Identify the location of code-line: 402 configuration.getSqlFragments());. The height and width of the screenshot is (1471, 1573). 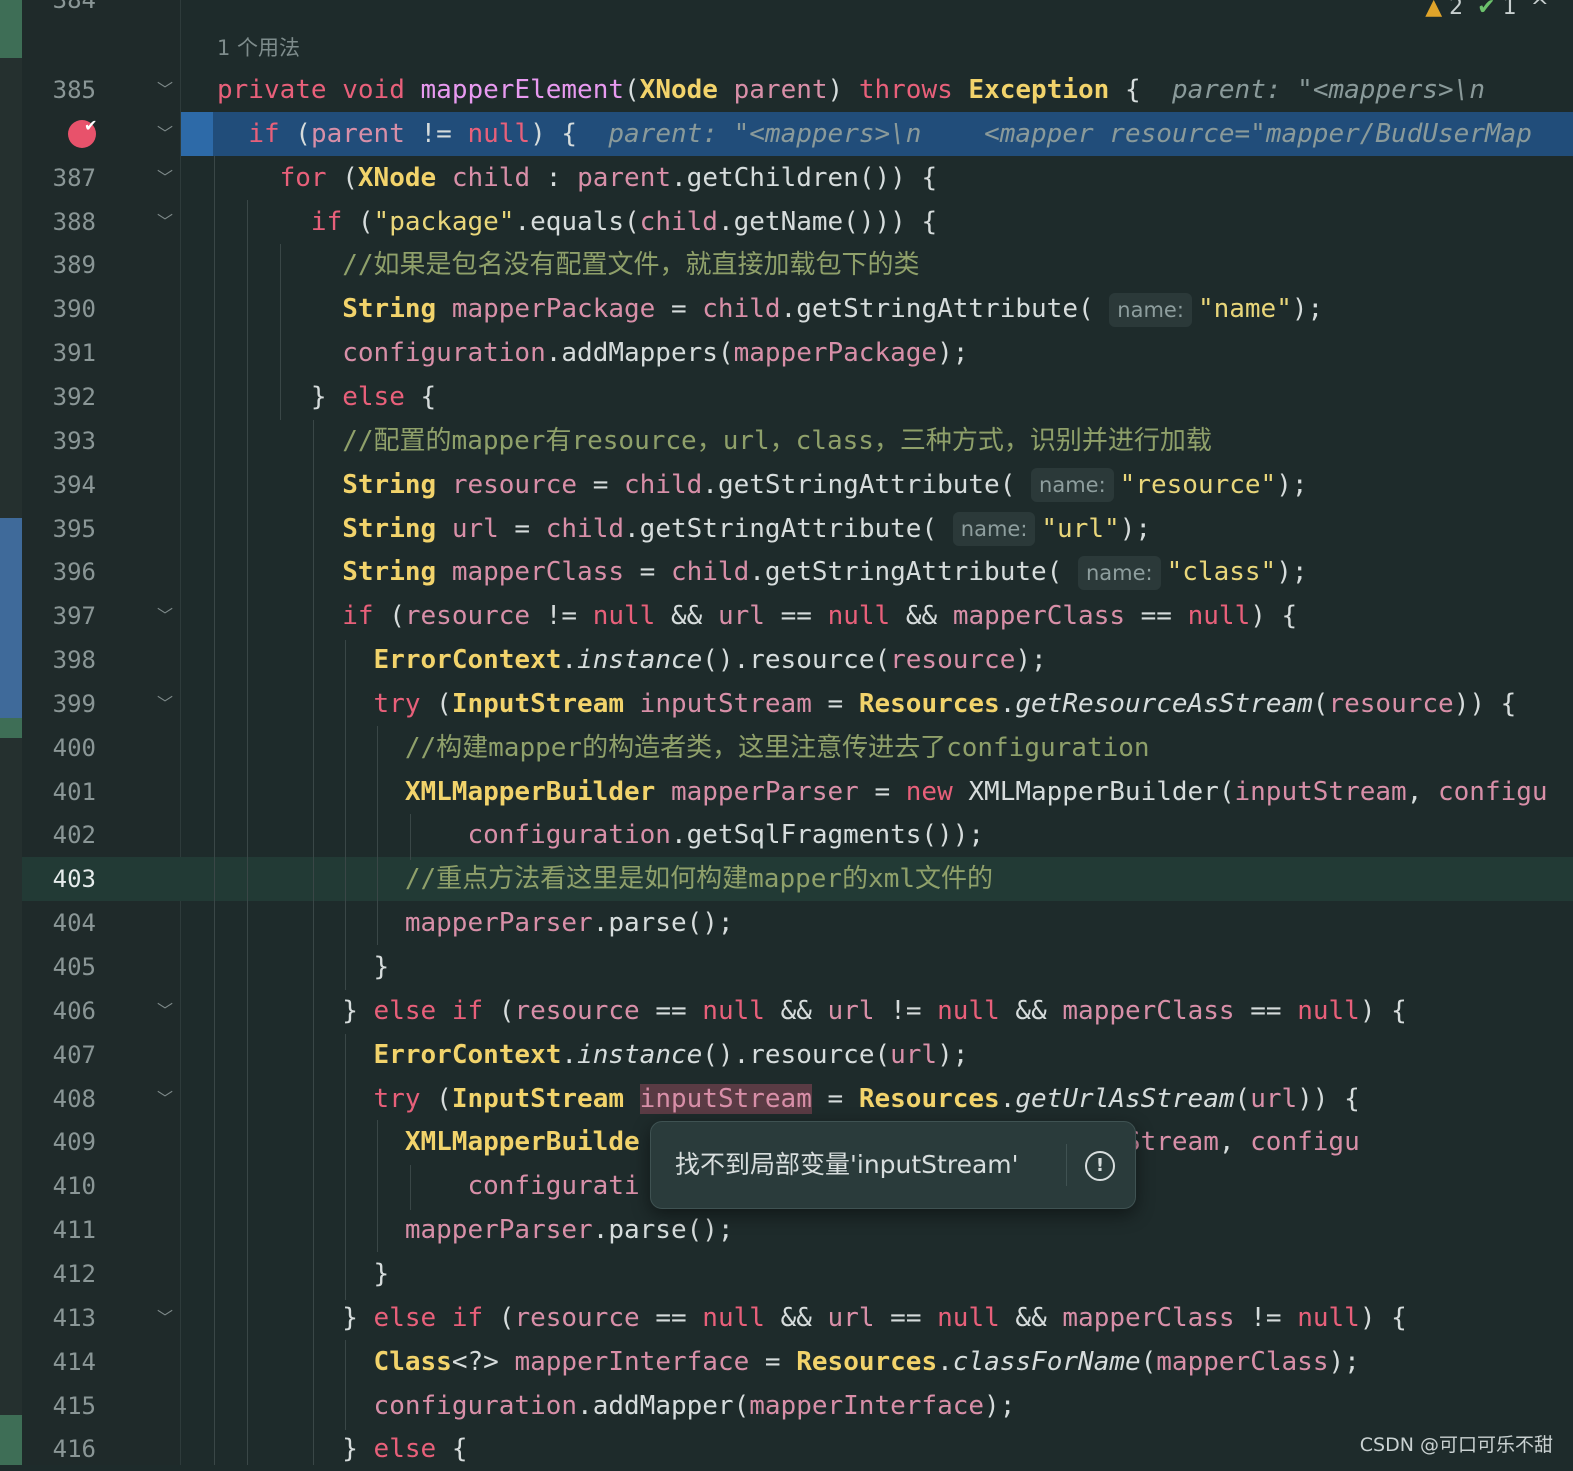
(786, 835).